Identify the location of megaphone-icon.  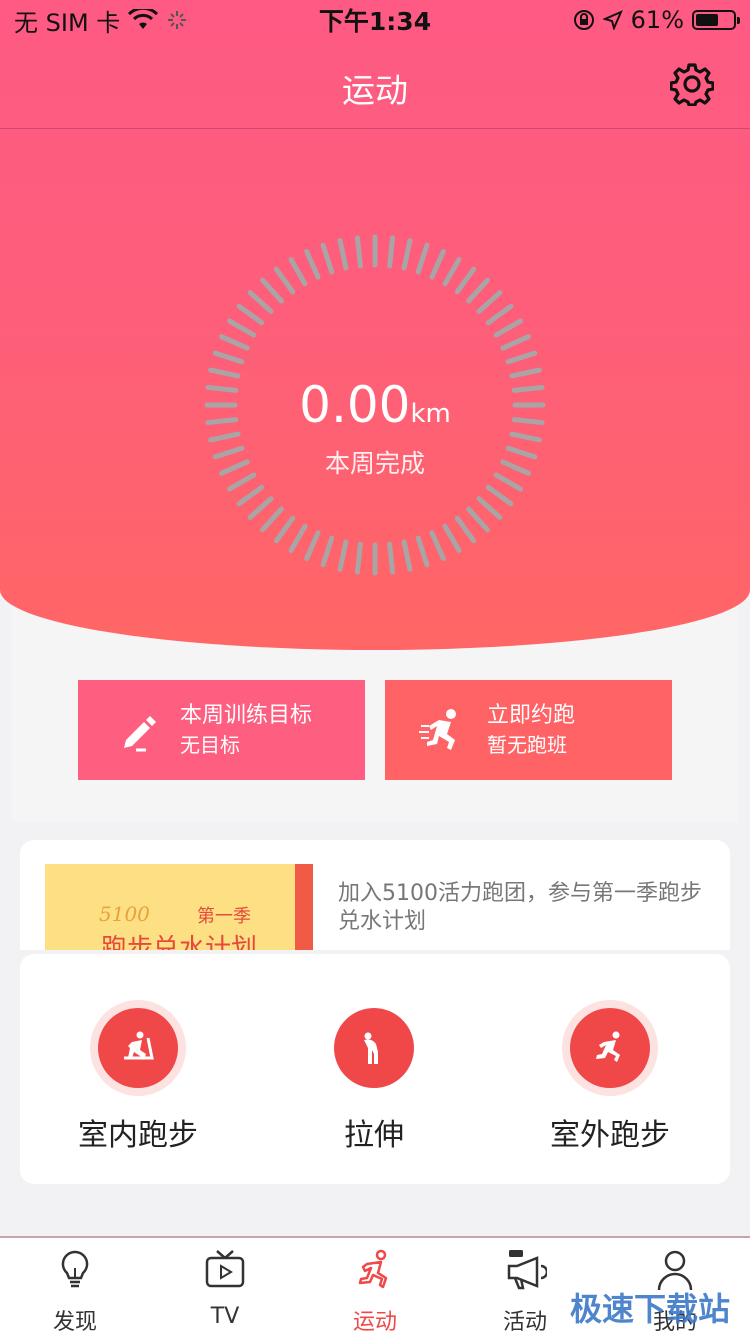
(528, 1270).